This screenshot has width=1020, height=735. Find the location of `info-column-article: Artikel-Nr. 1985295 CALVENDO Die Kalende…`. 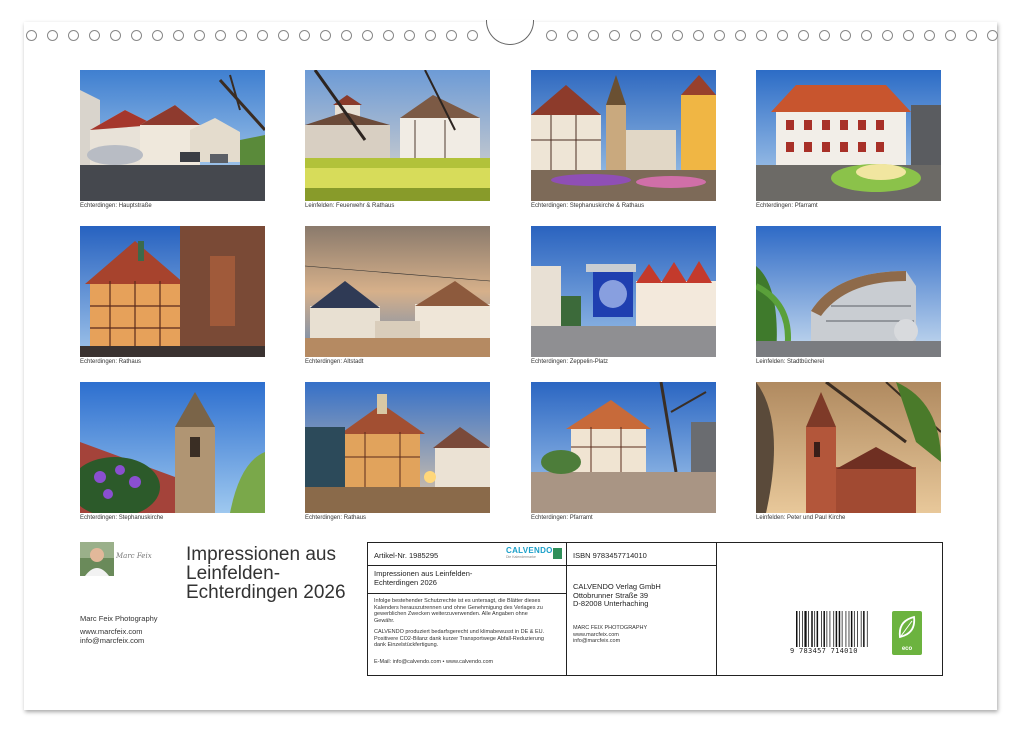

info-column-article: Artikel-Nr. 1985295 CALVENDO Die Kalende… is located at coordinates (467, 609).